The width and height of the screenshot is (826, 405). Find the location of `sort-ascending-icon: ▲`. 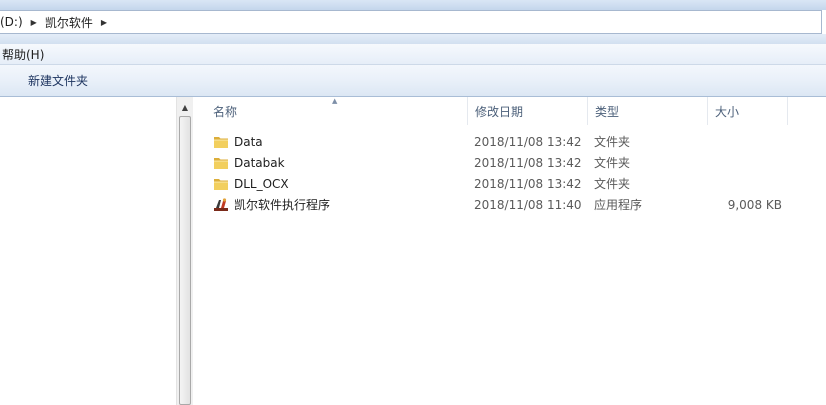

sort-ascending-icon: ▲ is located at coordinates (335, 101).